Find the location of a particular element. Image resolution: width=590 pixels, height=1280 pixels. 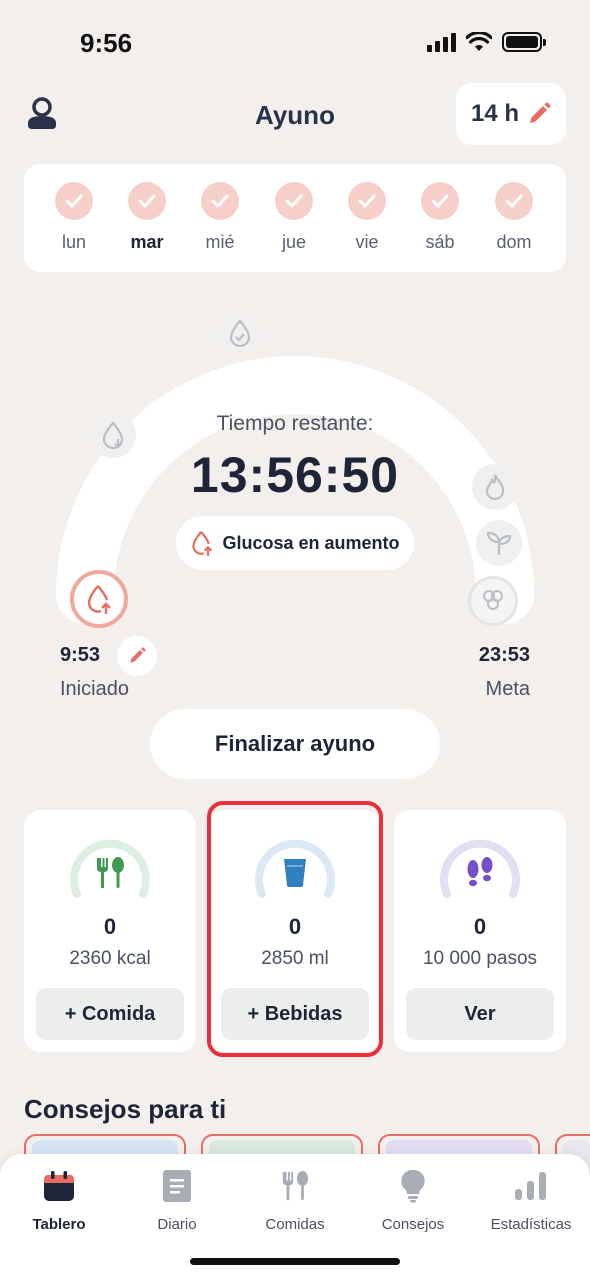

tab-label: Consejos is located at coordinates (413, 1224).